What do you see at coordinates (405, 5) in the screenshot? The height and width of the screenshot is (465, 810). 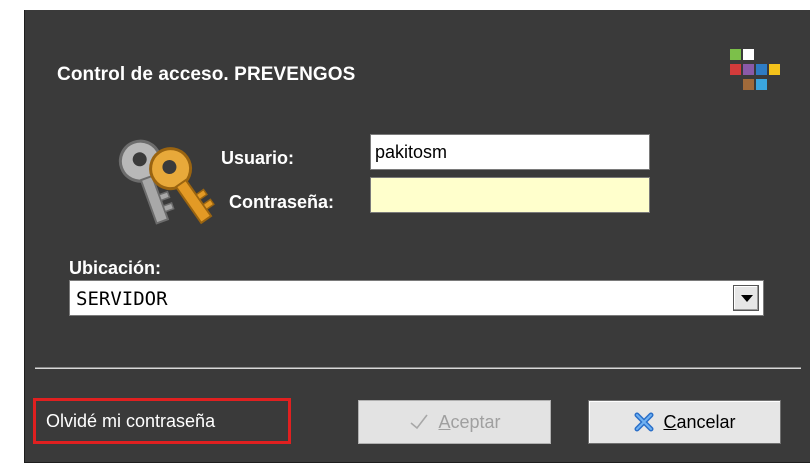 I see `window-frame-top` at bounding box center [405, 5].